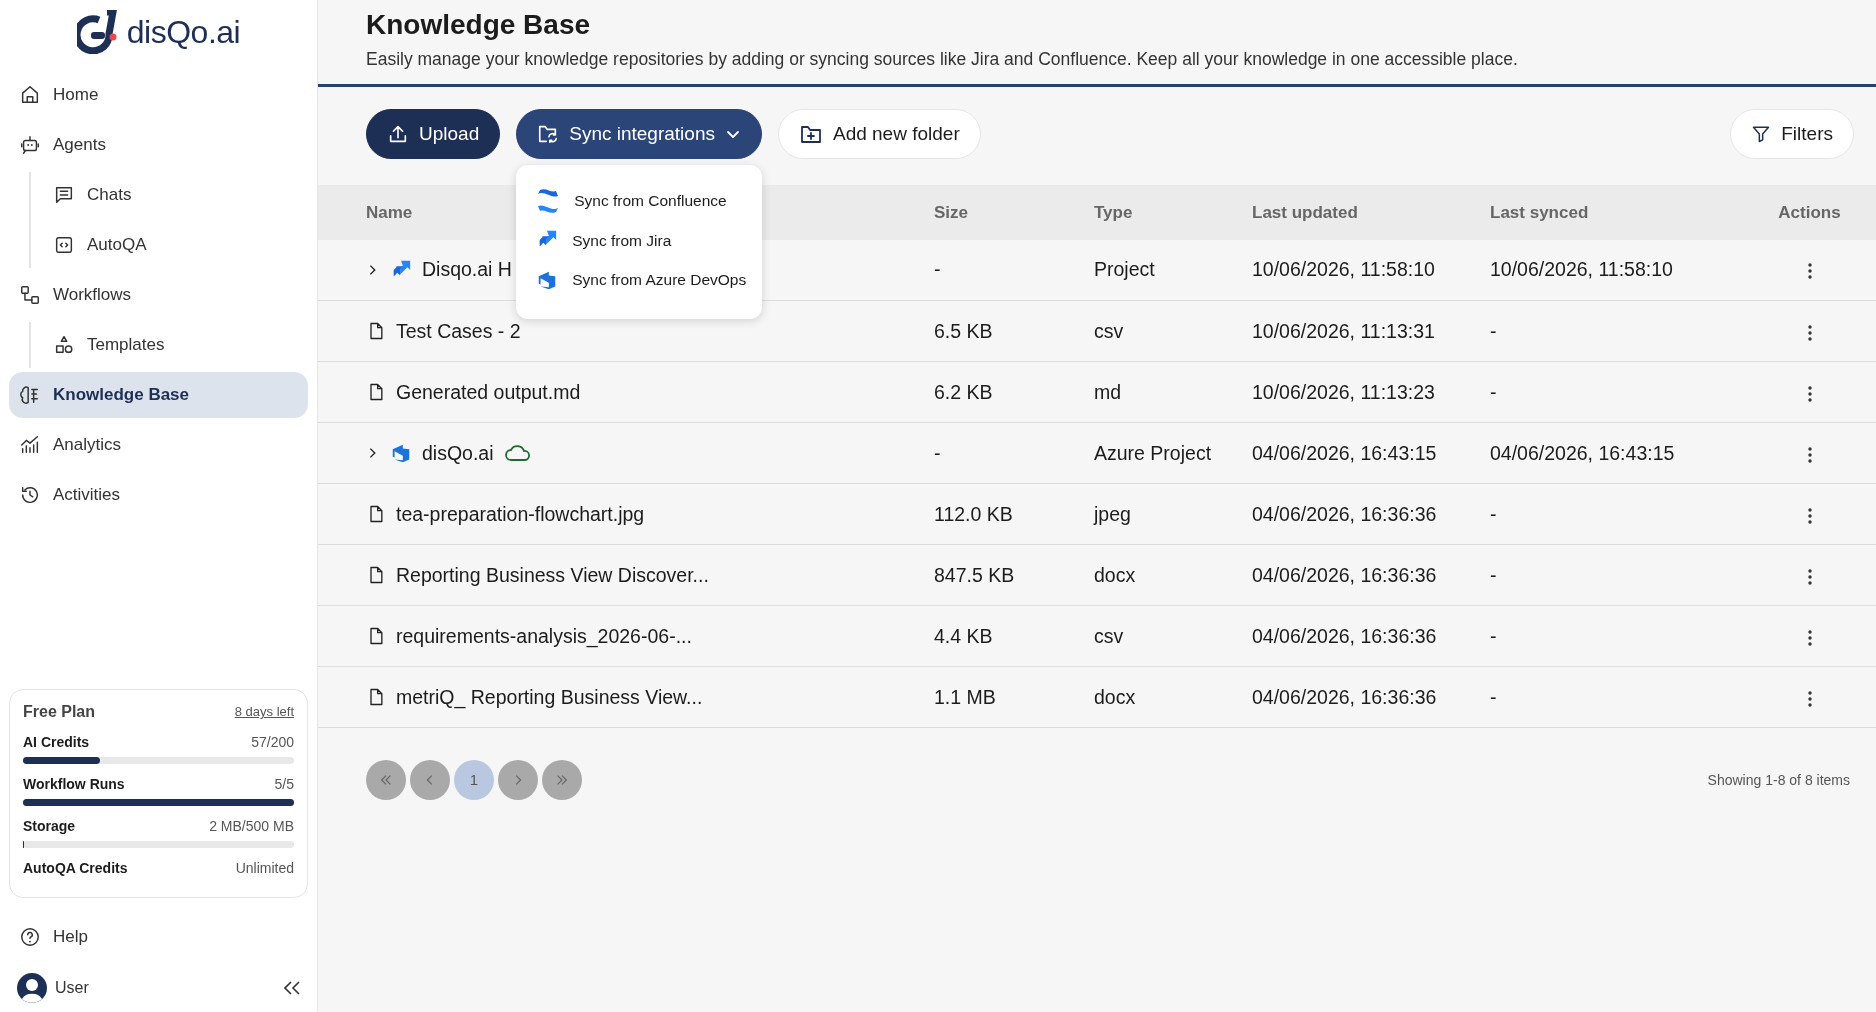 This screenshot has height=1012, width=1876. Describe the element at coordinates (639, 133) in the screenshot. I see `sync-integrations-button: Sync integrations` at that location.